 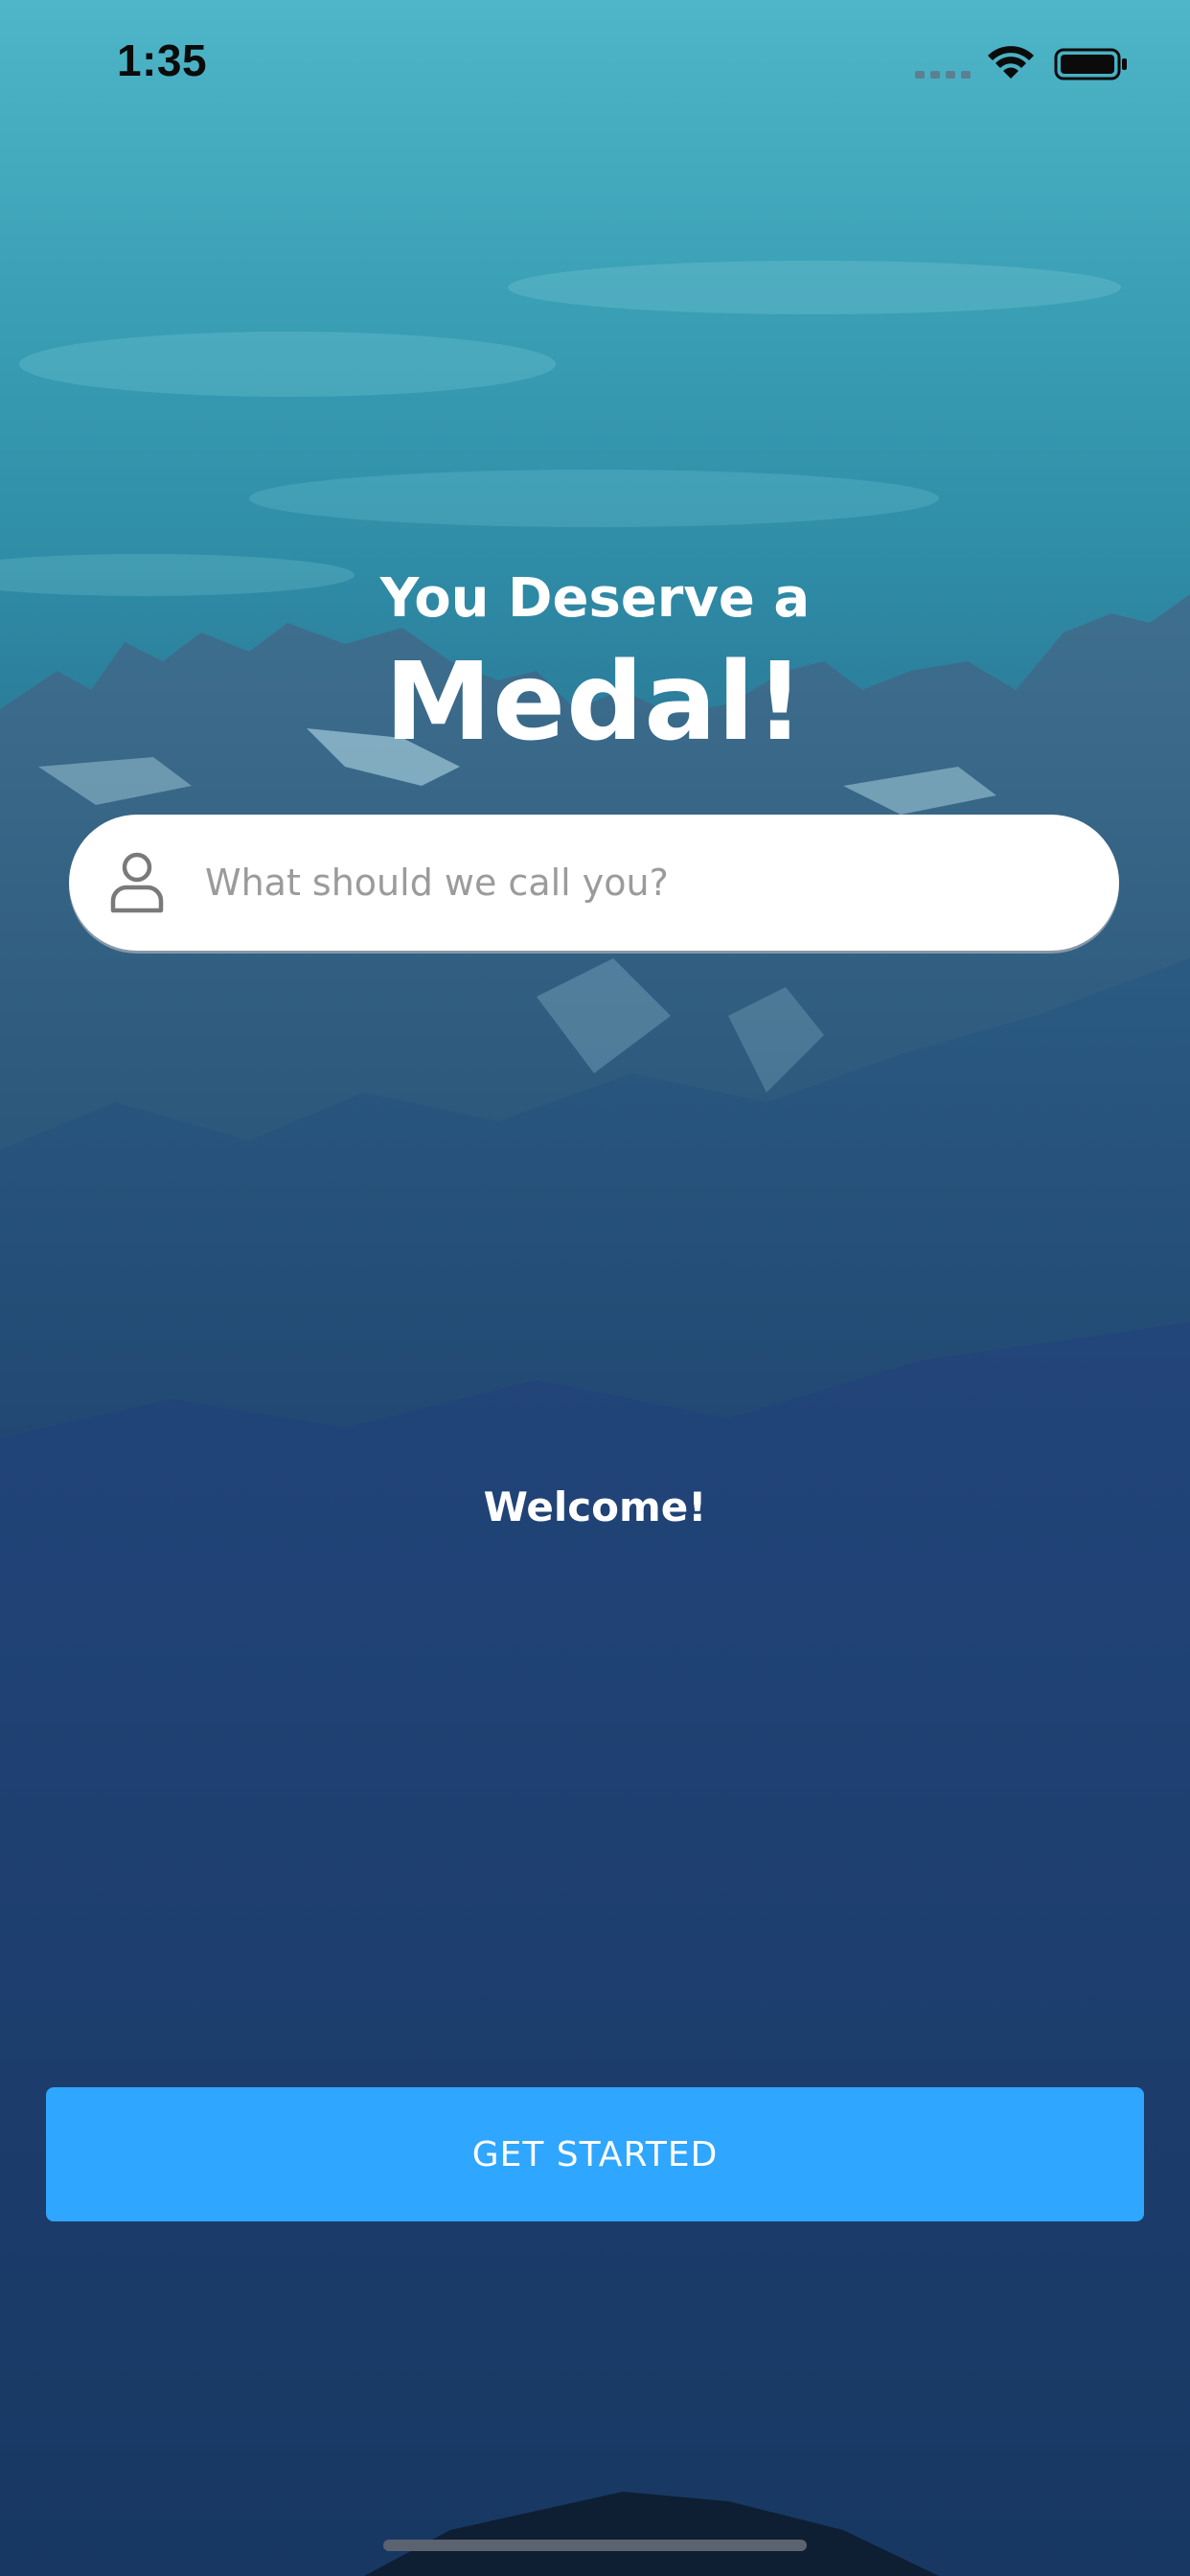 What do you see at coordinates (943, 75) in the screenshot?
I see `cellular-signal-icon` at bounding box center [943, 75].